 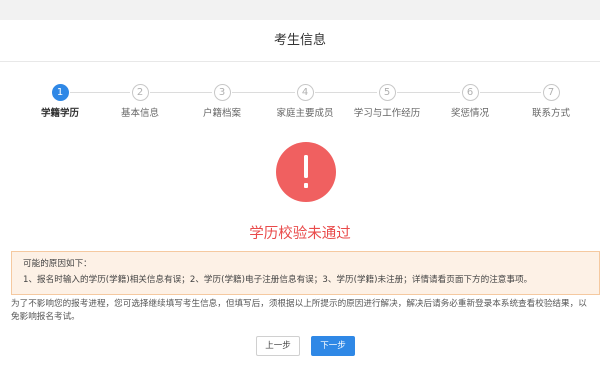 I want to click on step-label: 户籍档案, so click(x=221, y=113).